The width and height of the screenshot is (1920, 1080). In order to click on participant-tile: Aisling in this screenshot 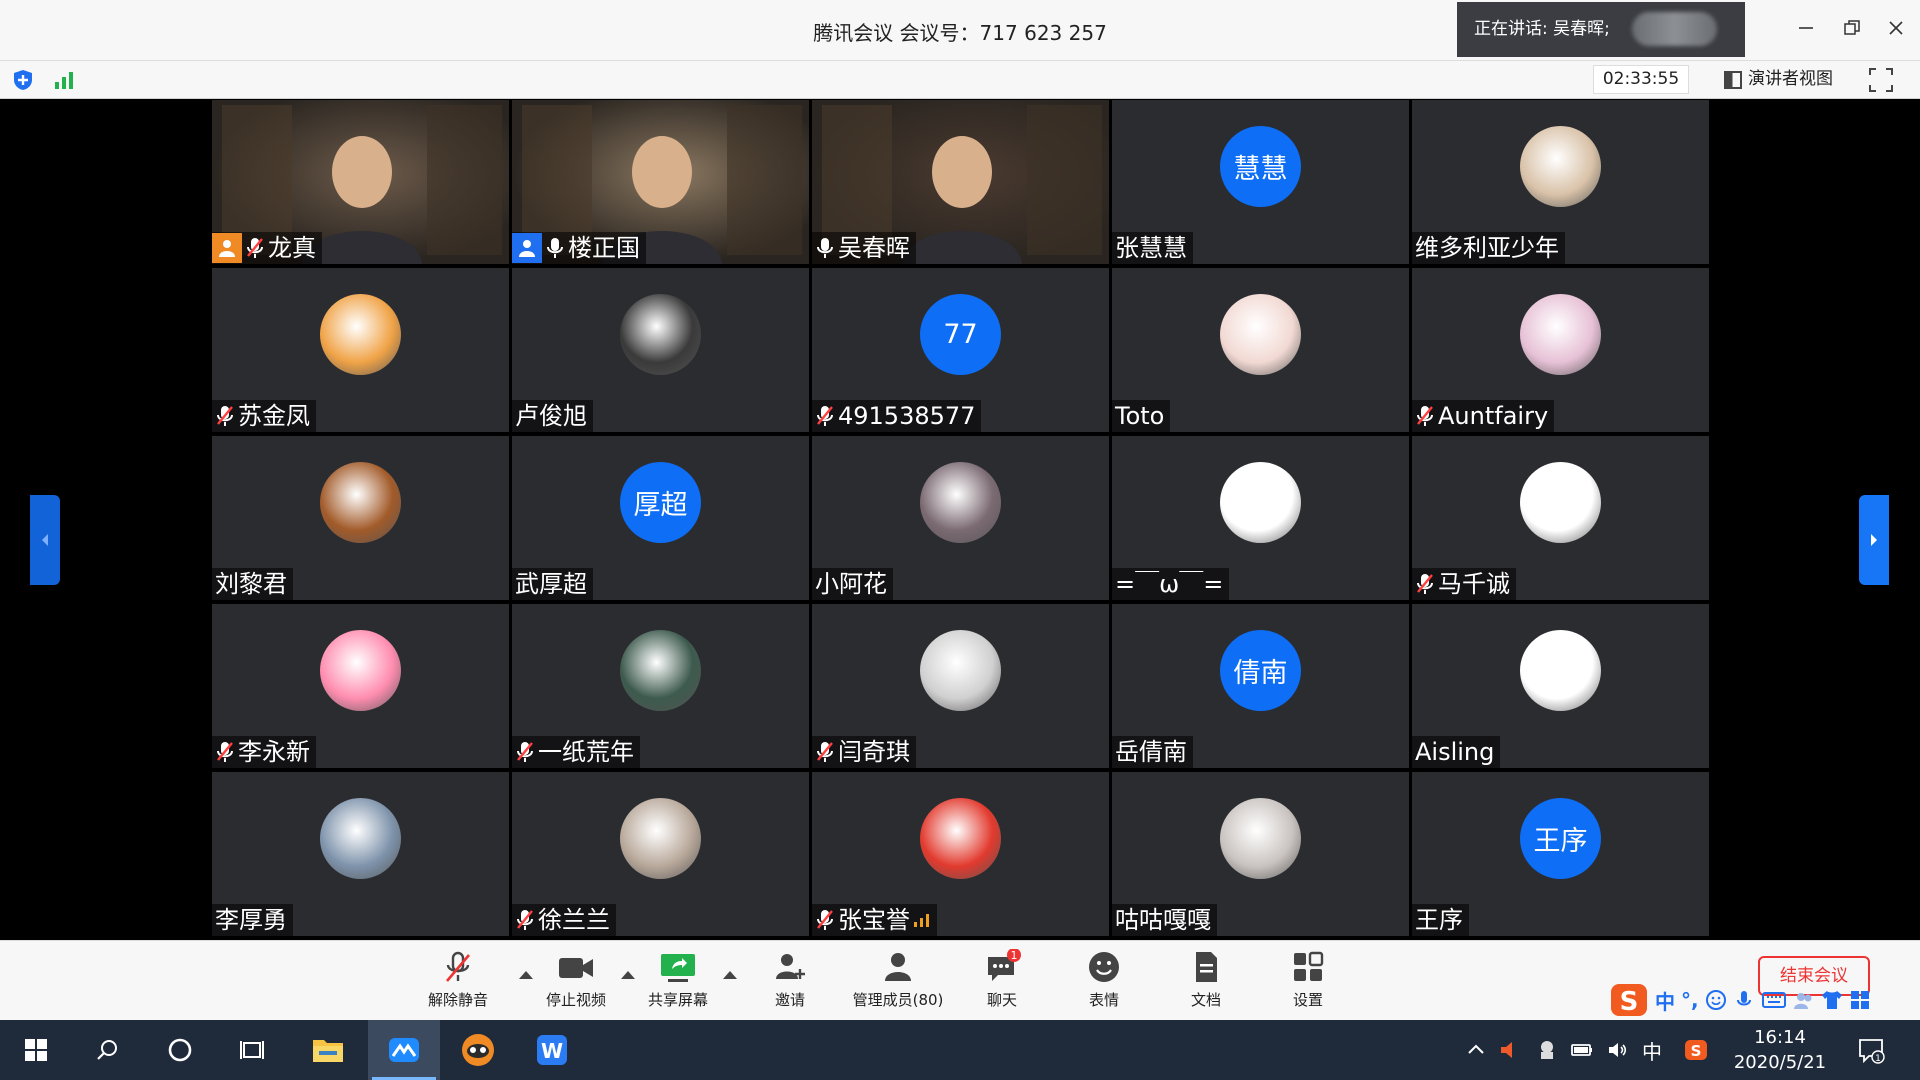, I will do `click(1560, 686)`.